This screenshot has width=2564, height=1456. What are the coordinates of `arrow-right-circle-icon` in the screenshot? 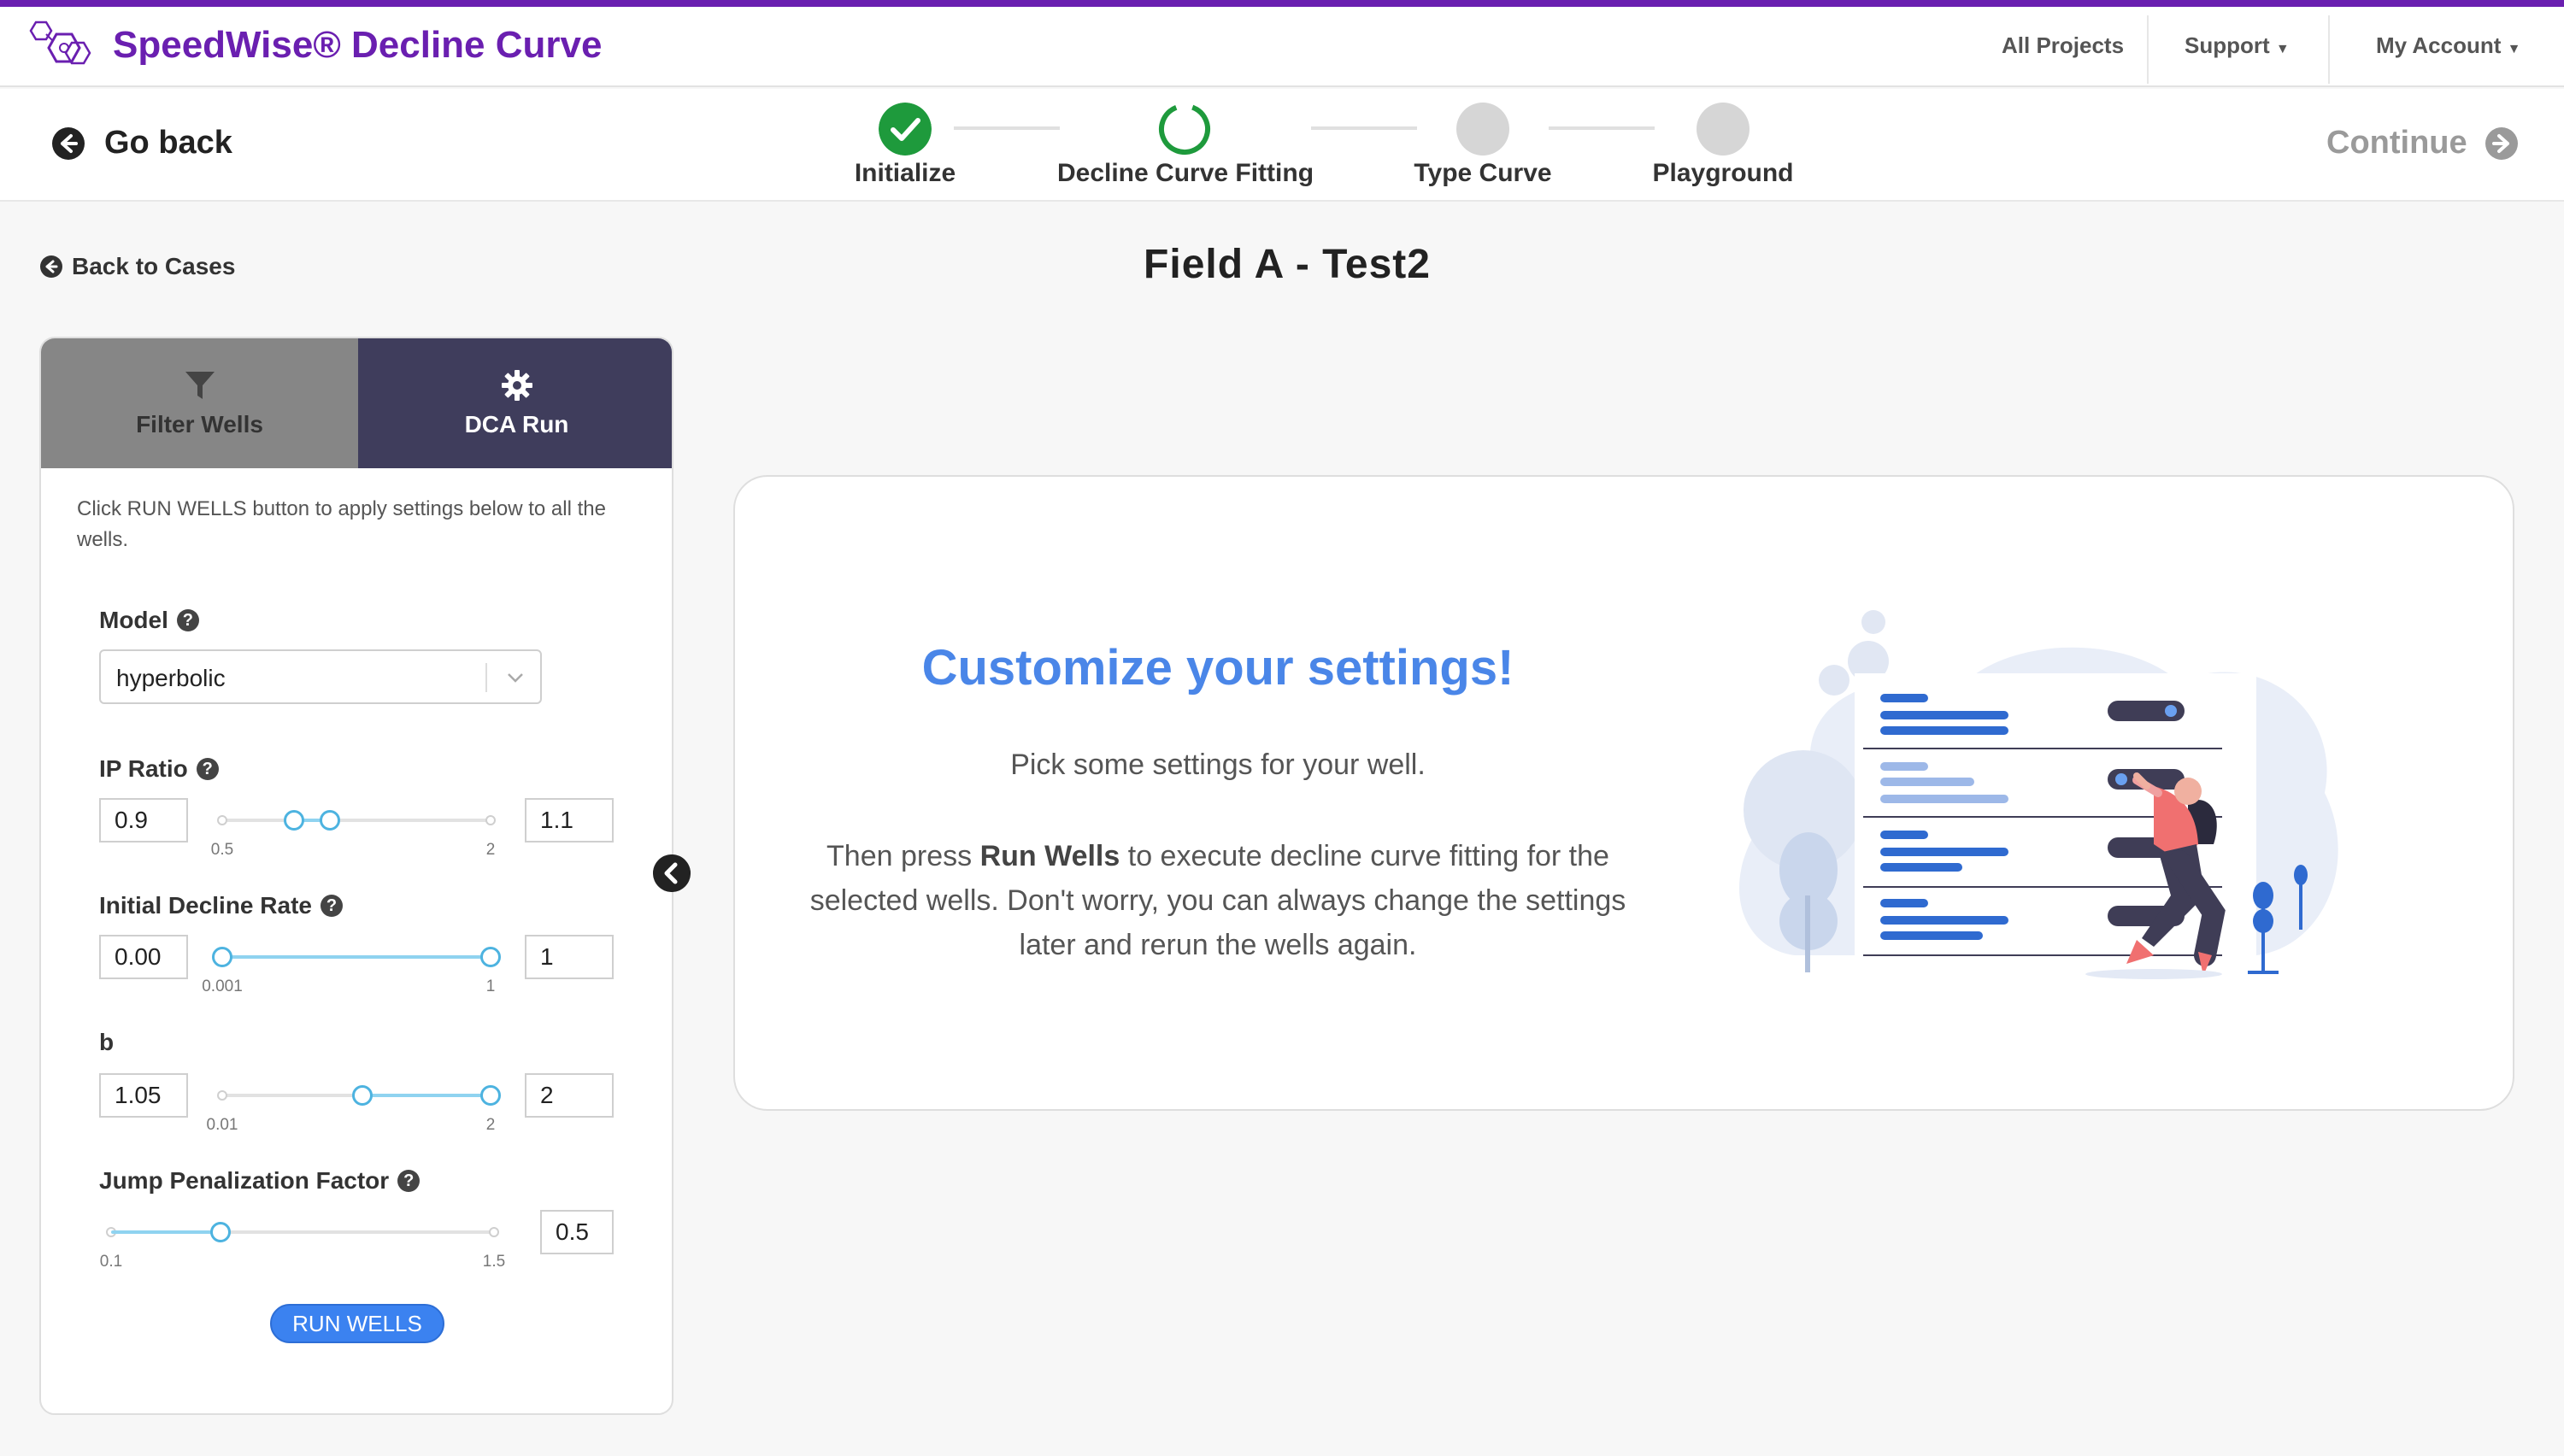 It's located at (2501, 143).